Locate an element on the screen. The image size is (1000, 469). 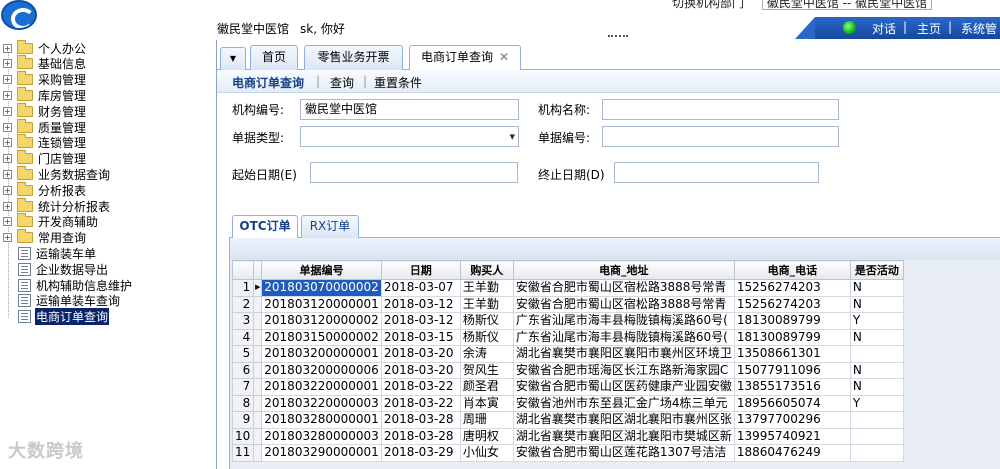
cell-phone: 13855173516 is located at coordinates (792, 387).